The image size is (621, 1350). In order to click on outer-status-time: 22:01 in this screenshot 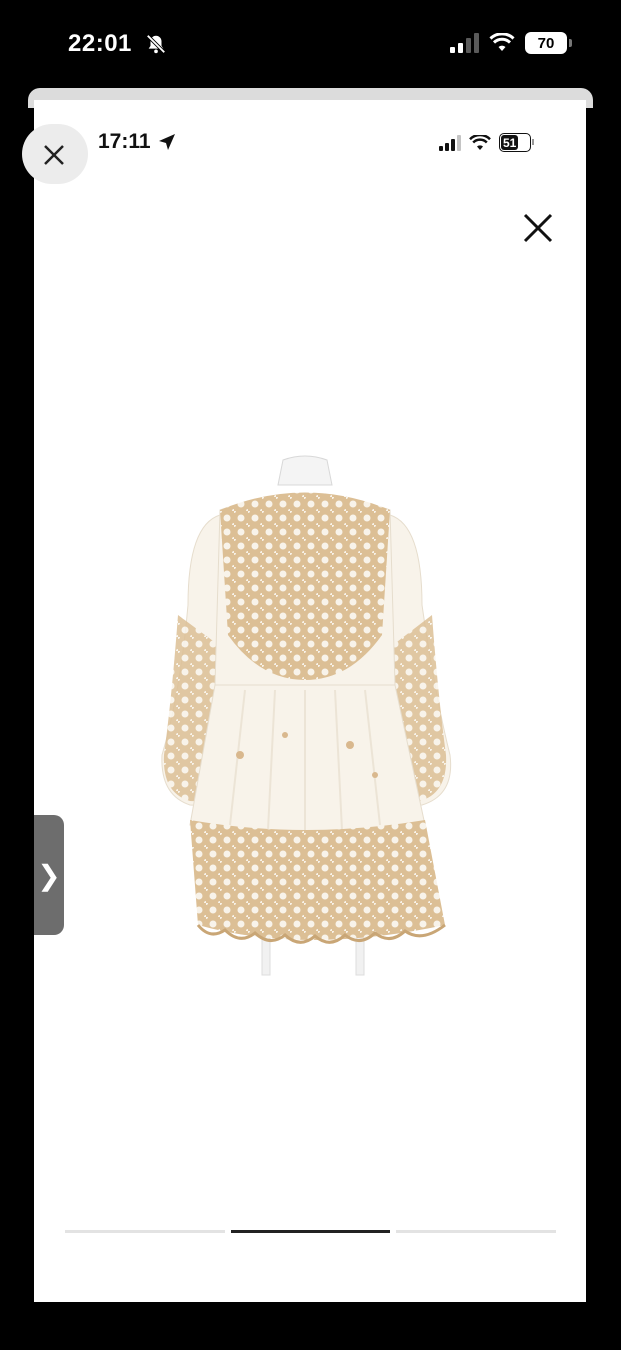, I will do `click(100, 43)`.